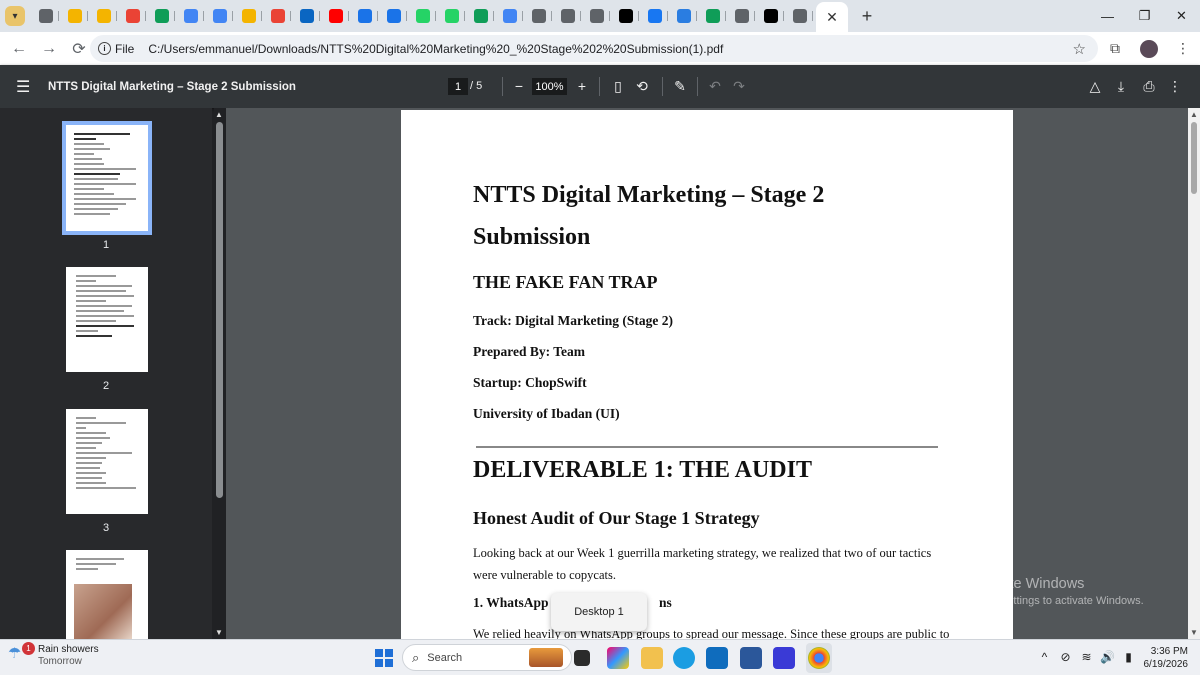 This screenshot has width=1200, height=675. What do you see at coordinates (1165, 658) in the screenshot?
I see `clock: 3:36 PM 6/19/2026` at bounding box center [1165, 658].